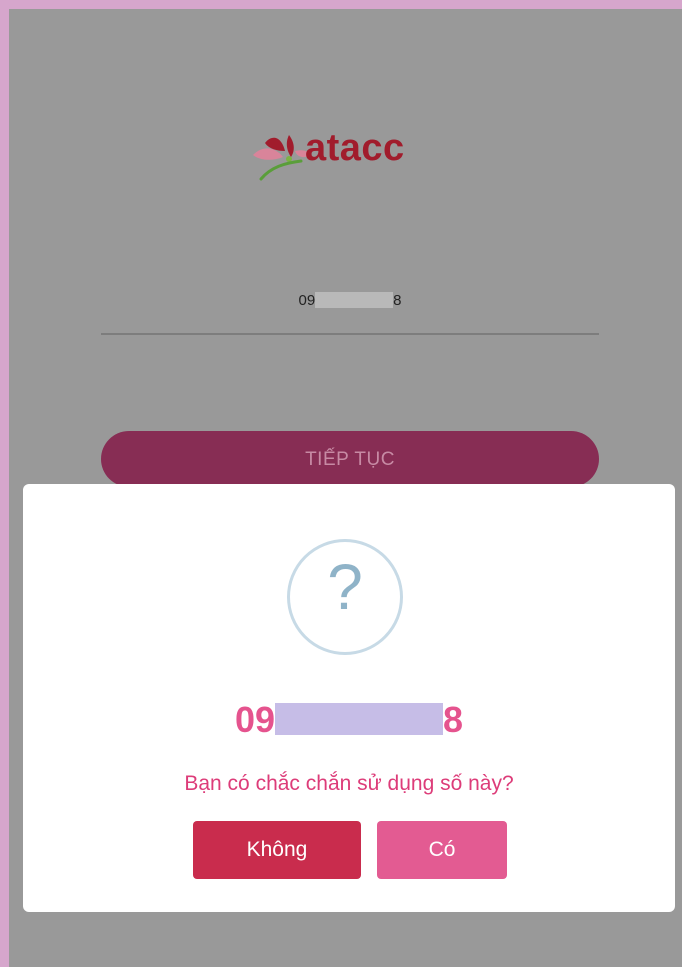 This screenshot has width=682, height=967. I want to click on continue-button-label: TIẾP TỤC, so click(350, 459).